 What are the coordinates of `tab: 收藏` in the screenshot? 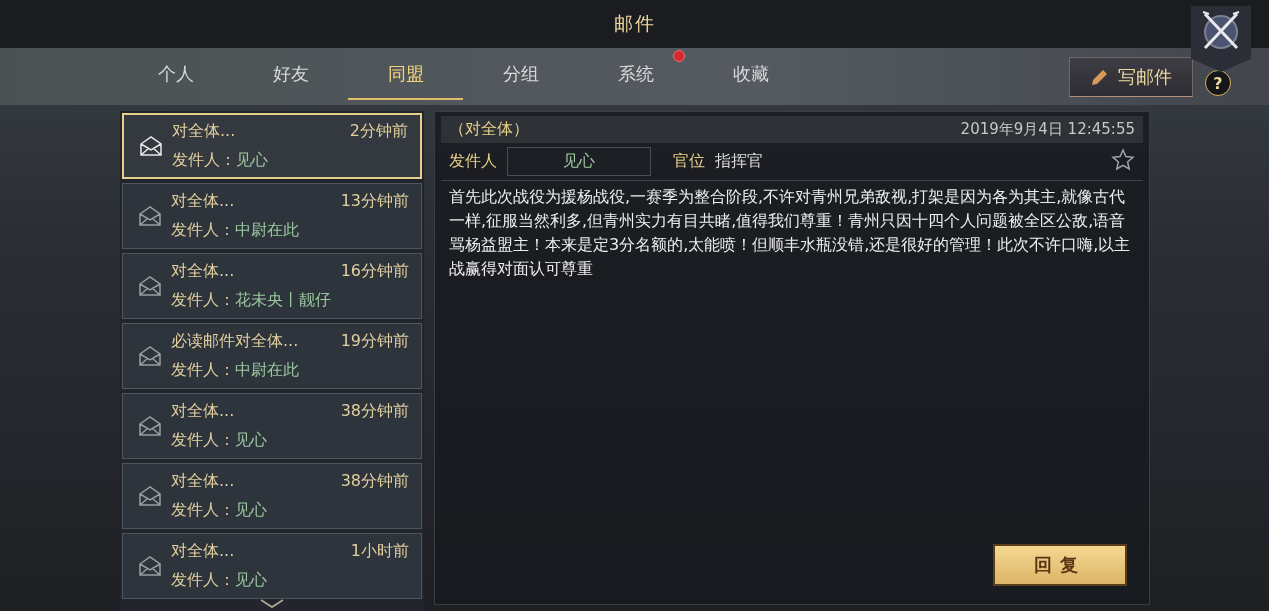 It's located at (750, 75).